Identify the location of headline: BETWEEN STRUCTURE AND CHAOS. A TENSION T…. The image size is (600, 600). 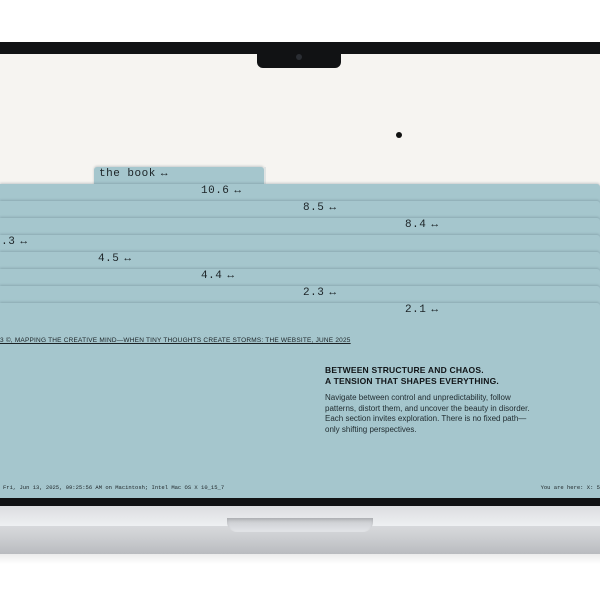
(440, 376).